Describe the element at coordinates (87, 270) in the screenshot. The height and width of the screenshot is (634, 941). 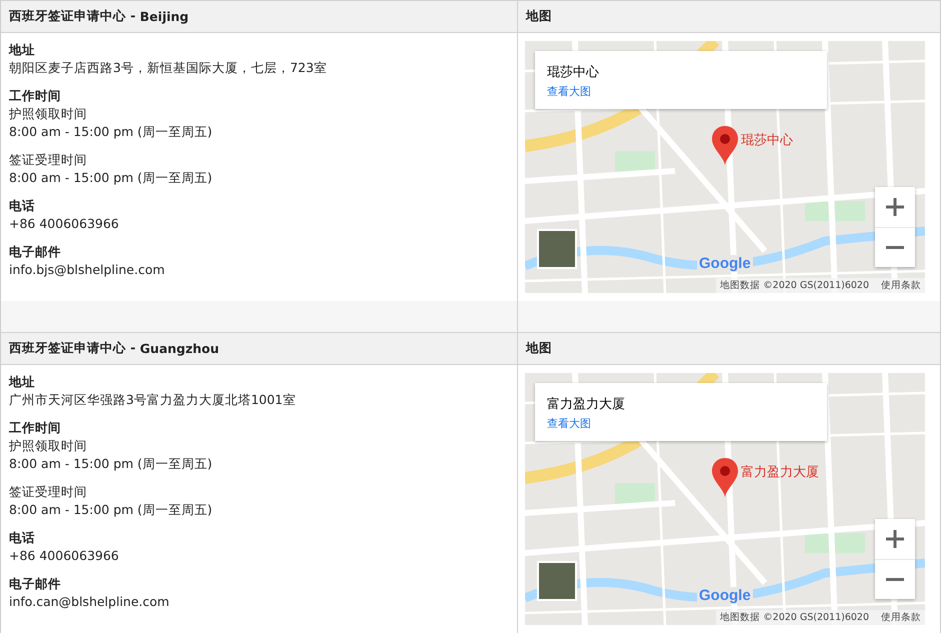
I see `field-value: info.bjs@blshelpline.com` at that location.